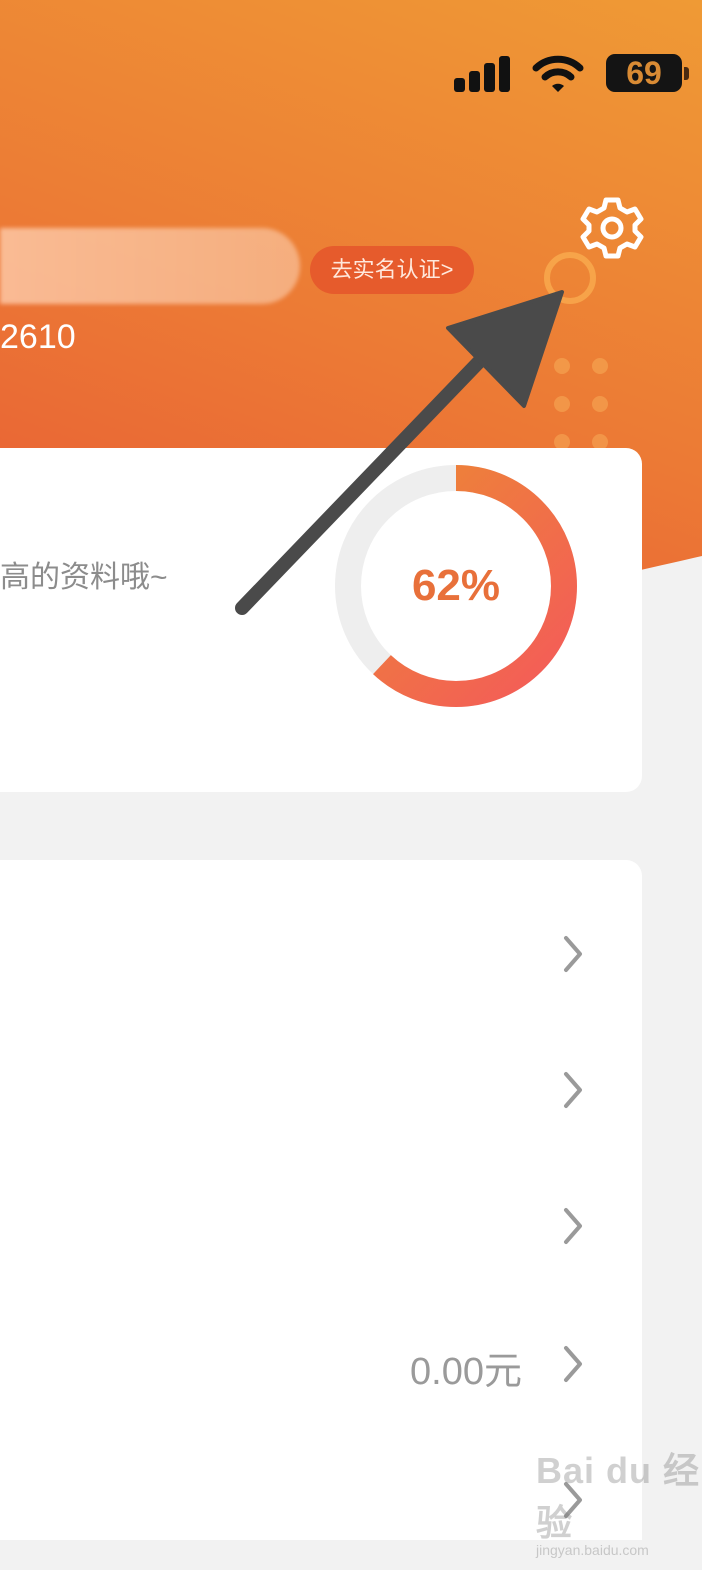 The image size is (702, 1570). I want to click on watermark: Bai du 经验 jingyan.baidu.com, so click(619, 1500).